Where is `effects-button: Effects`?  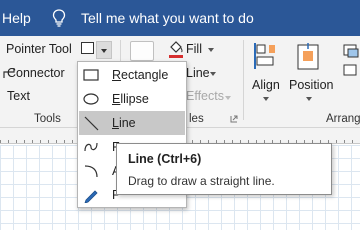
effects-button: Effects is located at coordinates (205, 96).